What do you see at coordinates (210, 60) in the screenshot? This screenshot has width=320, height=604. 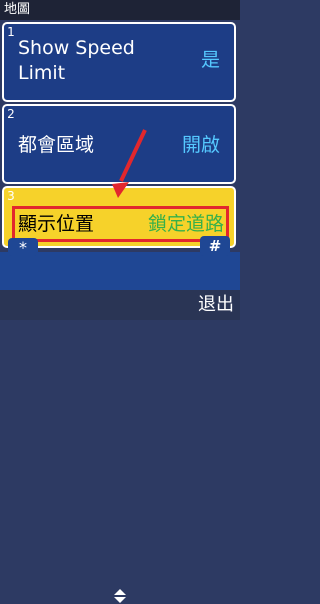 I see `item-value: 是` at bounding box center [210, 60].